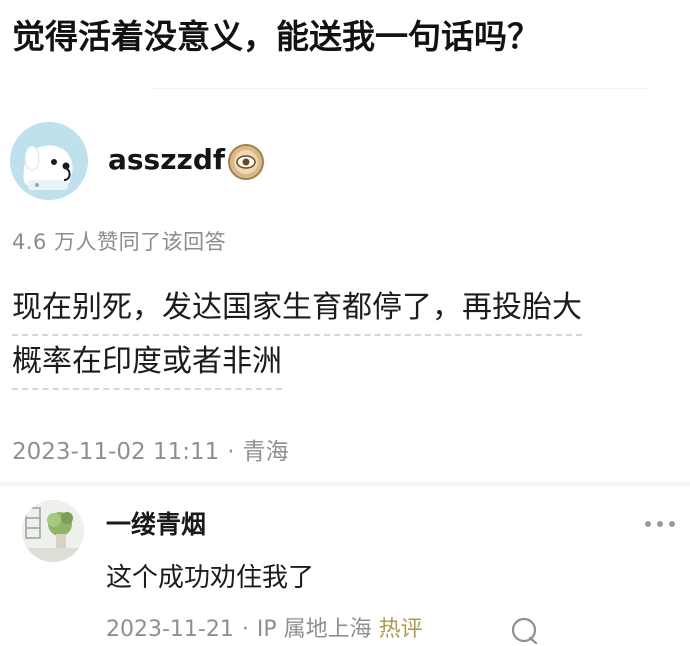 The width and height of the screenshot is (690, 646). Describe the element at coordinates (265, 452) in the screenshot. I see `answer-location: 青海` at that location.